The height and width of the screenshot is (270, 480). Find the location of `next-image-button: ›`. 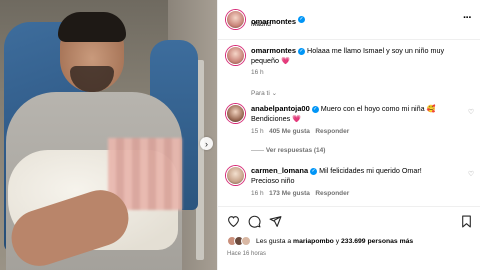

next-image-button: › is located at coordinates (206, 143).